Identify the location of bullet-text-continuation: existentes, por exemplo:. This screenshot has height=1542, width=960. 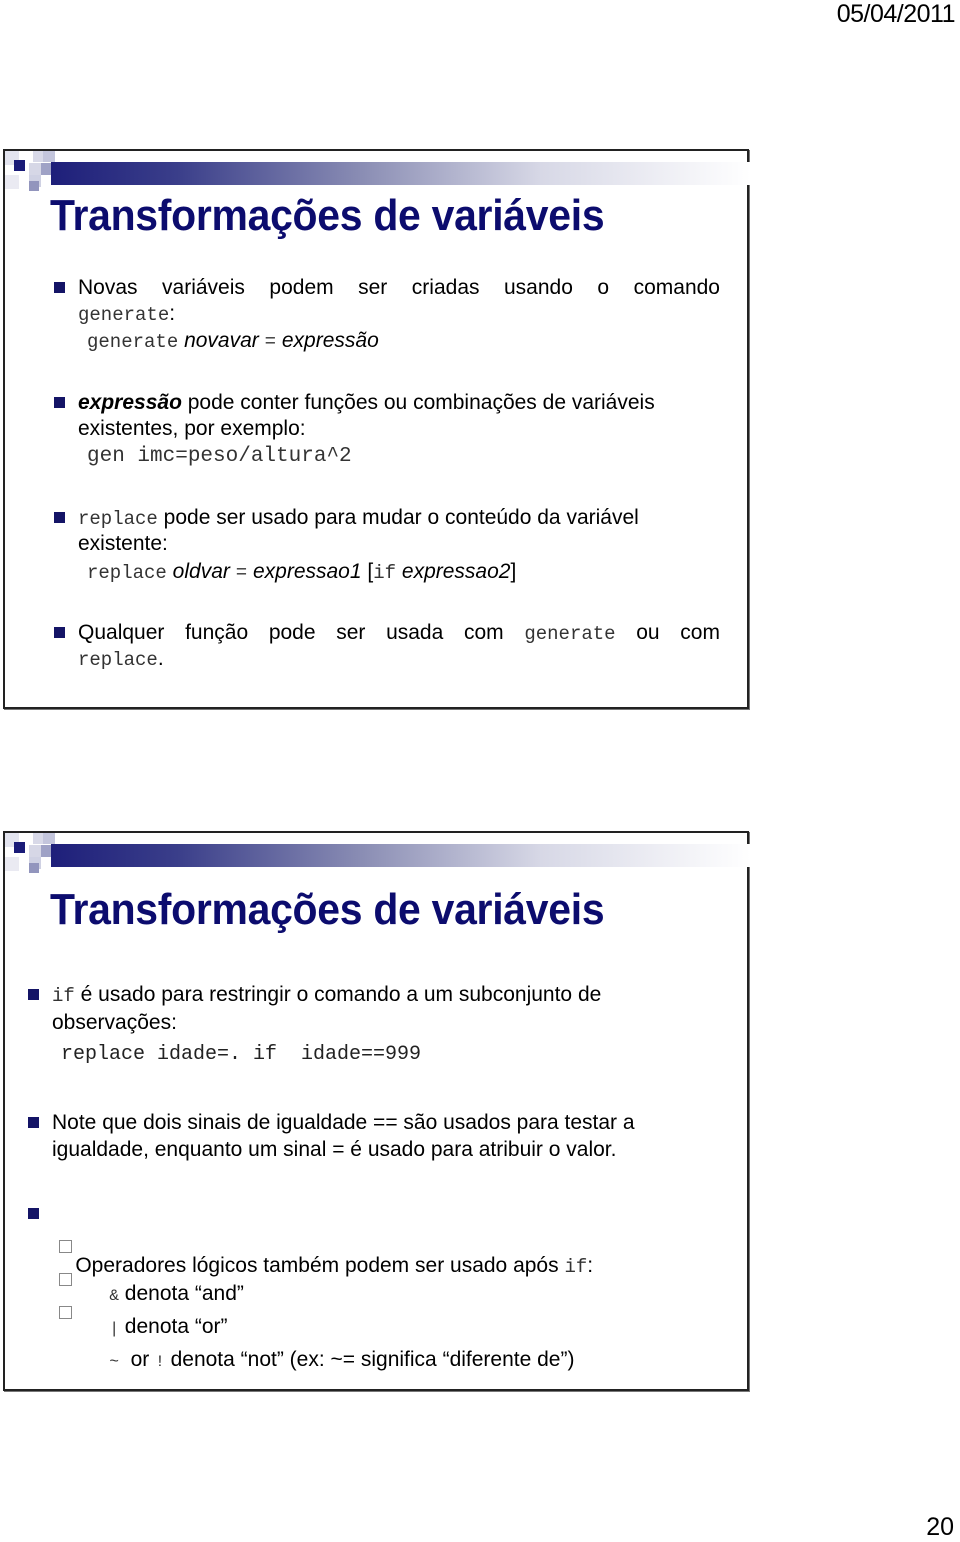
(192, 429).